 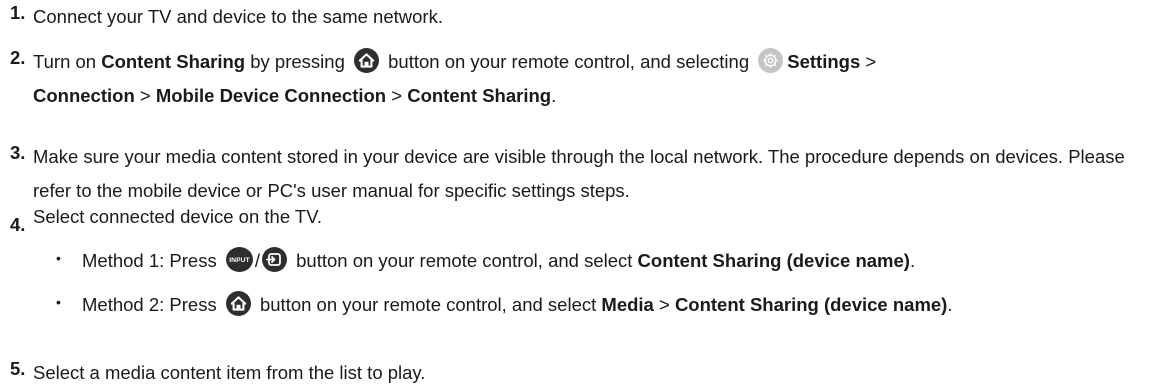 What do you see at coordinates (18, 12) in the screenshot?
I see `step-number: 1.` at bounding box center [18, 12].